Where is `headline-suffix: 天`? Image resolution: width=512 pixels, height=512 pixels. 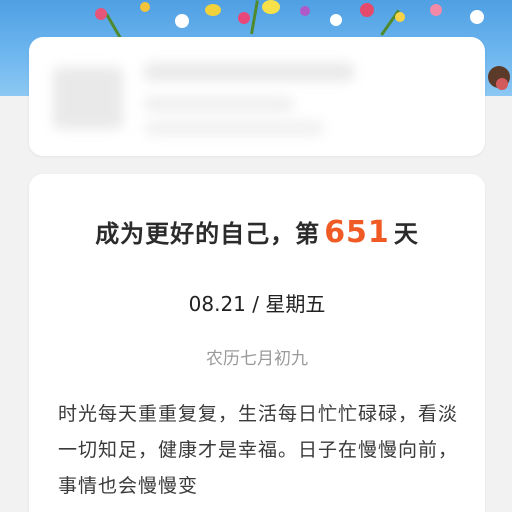
headline-suffix: 天 is located at coordinates (406, 234).